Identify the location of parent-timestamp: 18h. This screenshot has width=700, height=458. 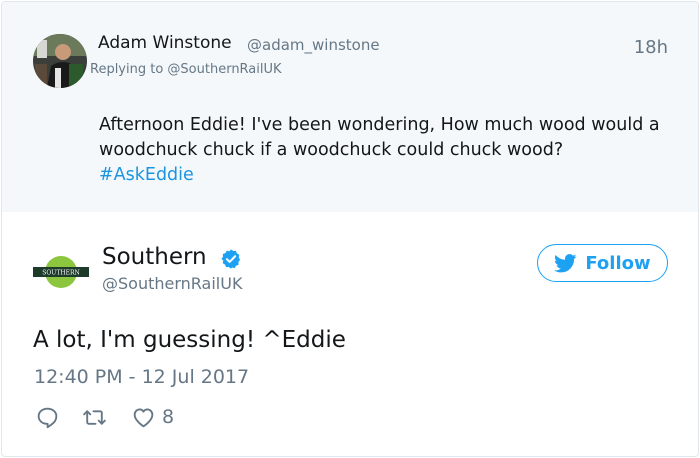
(651, 47).